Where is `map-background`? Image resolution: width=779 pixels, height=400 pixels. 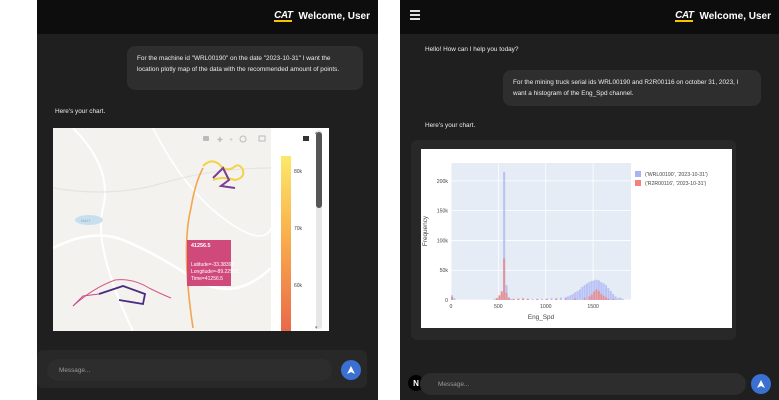 map-background is located at coordinates (162, 229).